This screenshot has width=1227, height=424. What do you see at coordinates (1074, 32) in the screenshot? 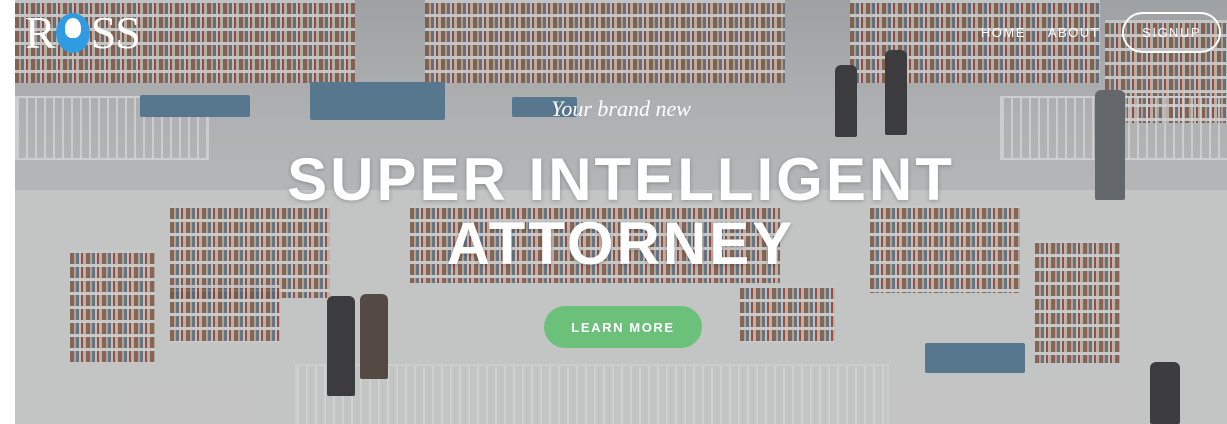
I see `nav-about-link: ABOUT` at bounding box center [1074, 32].